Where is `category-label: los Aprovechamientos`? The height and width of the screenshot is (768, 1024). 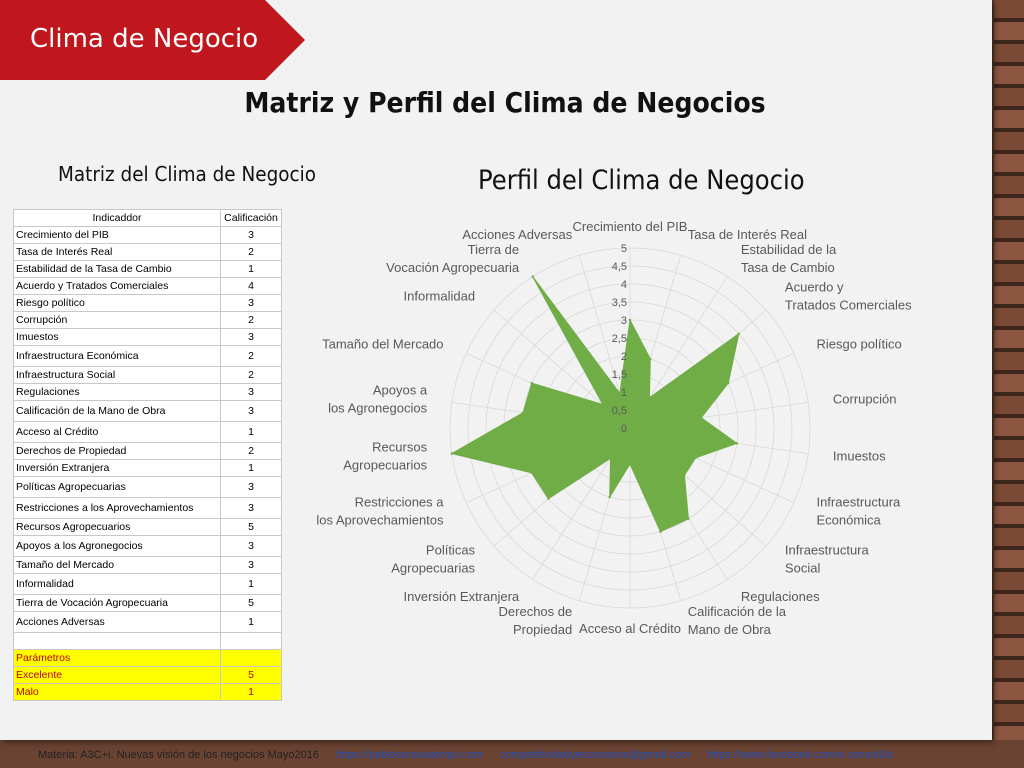 category-label: los Aprovechamientos is located at coordinates (380, 519).